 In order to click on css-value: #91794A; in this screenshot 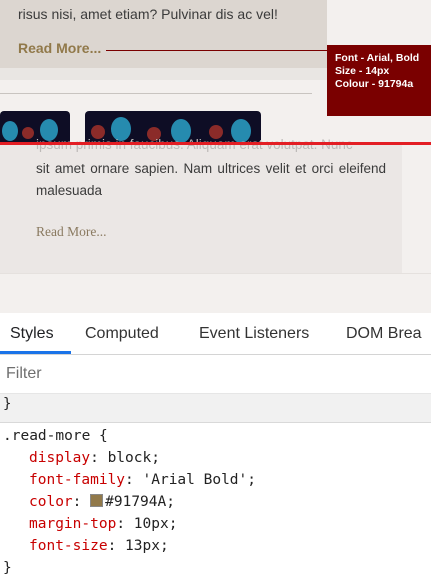, I will do `click(140, 502)`.